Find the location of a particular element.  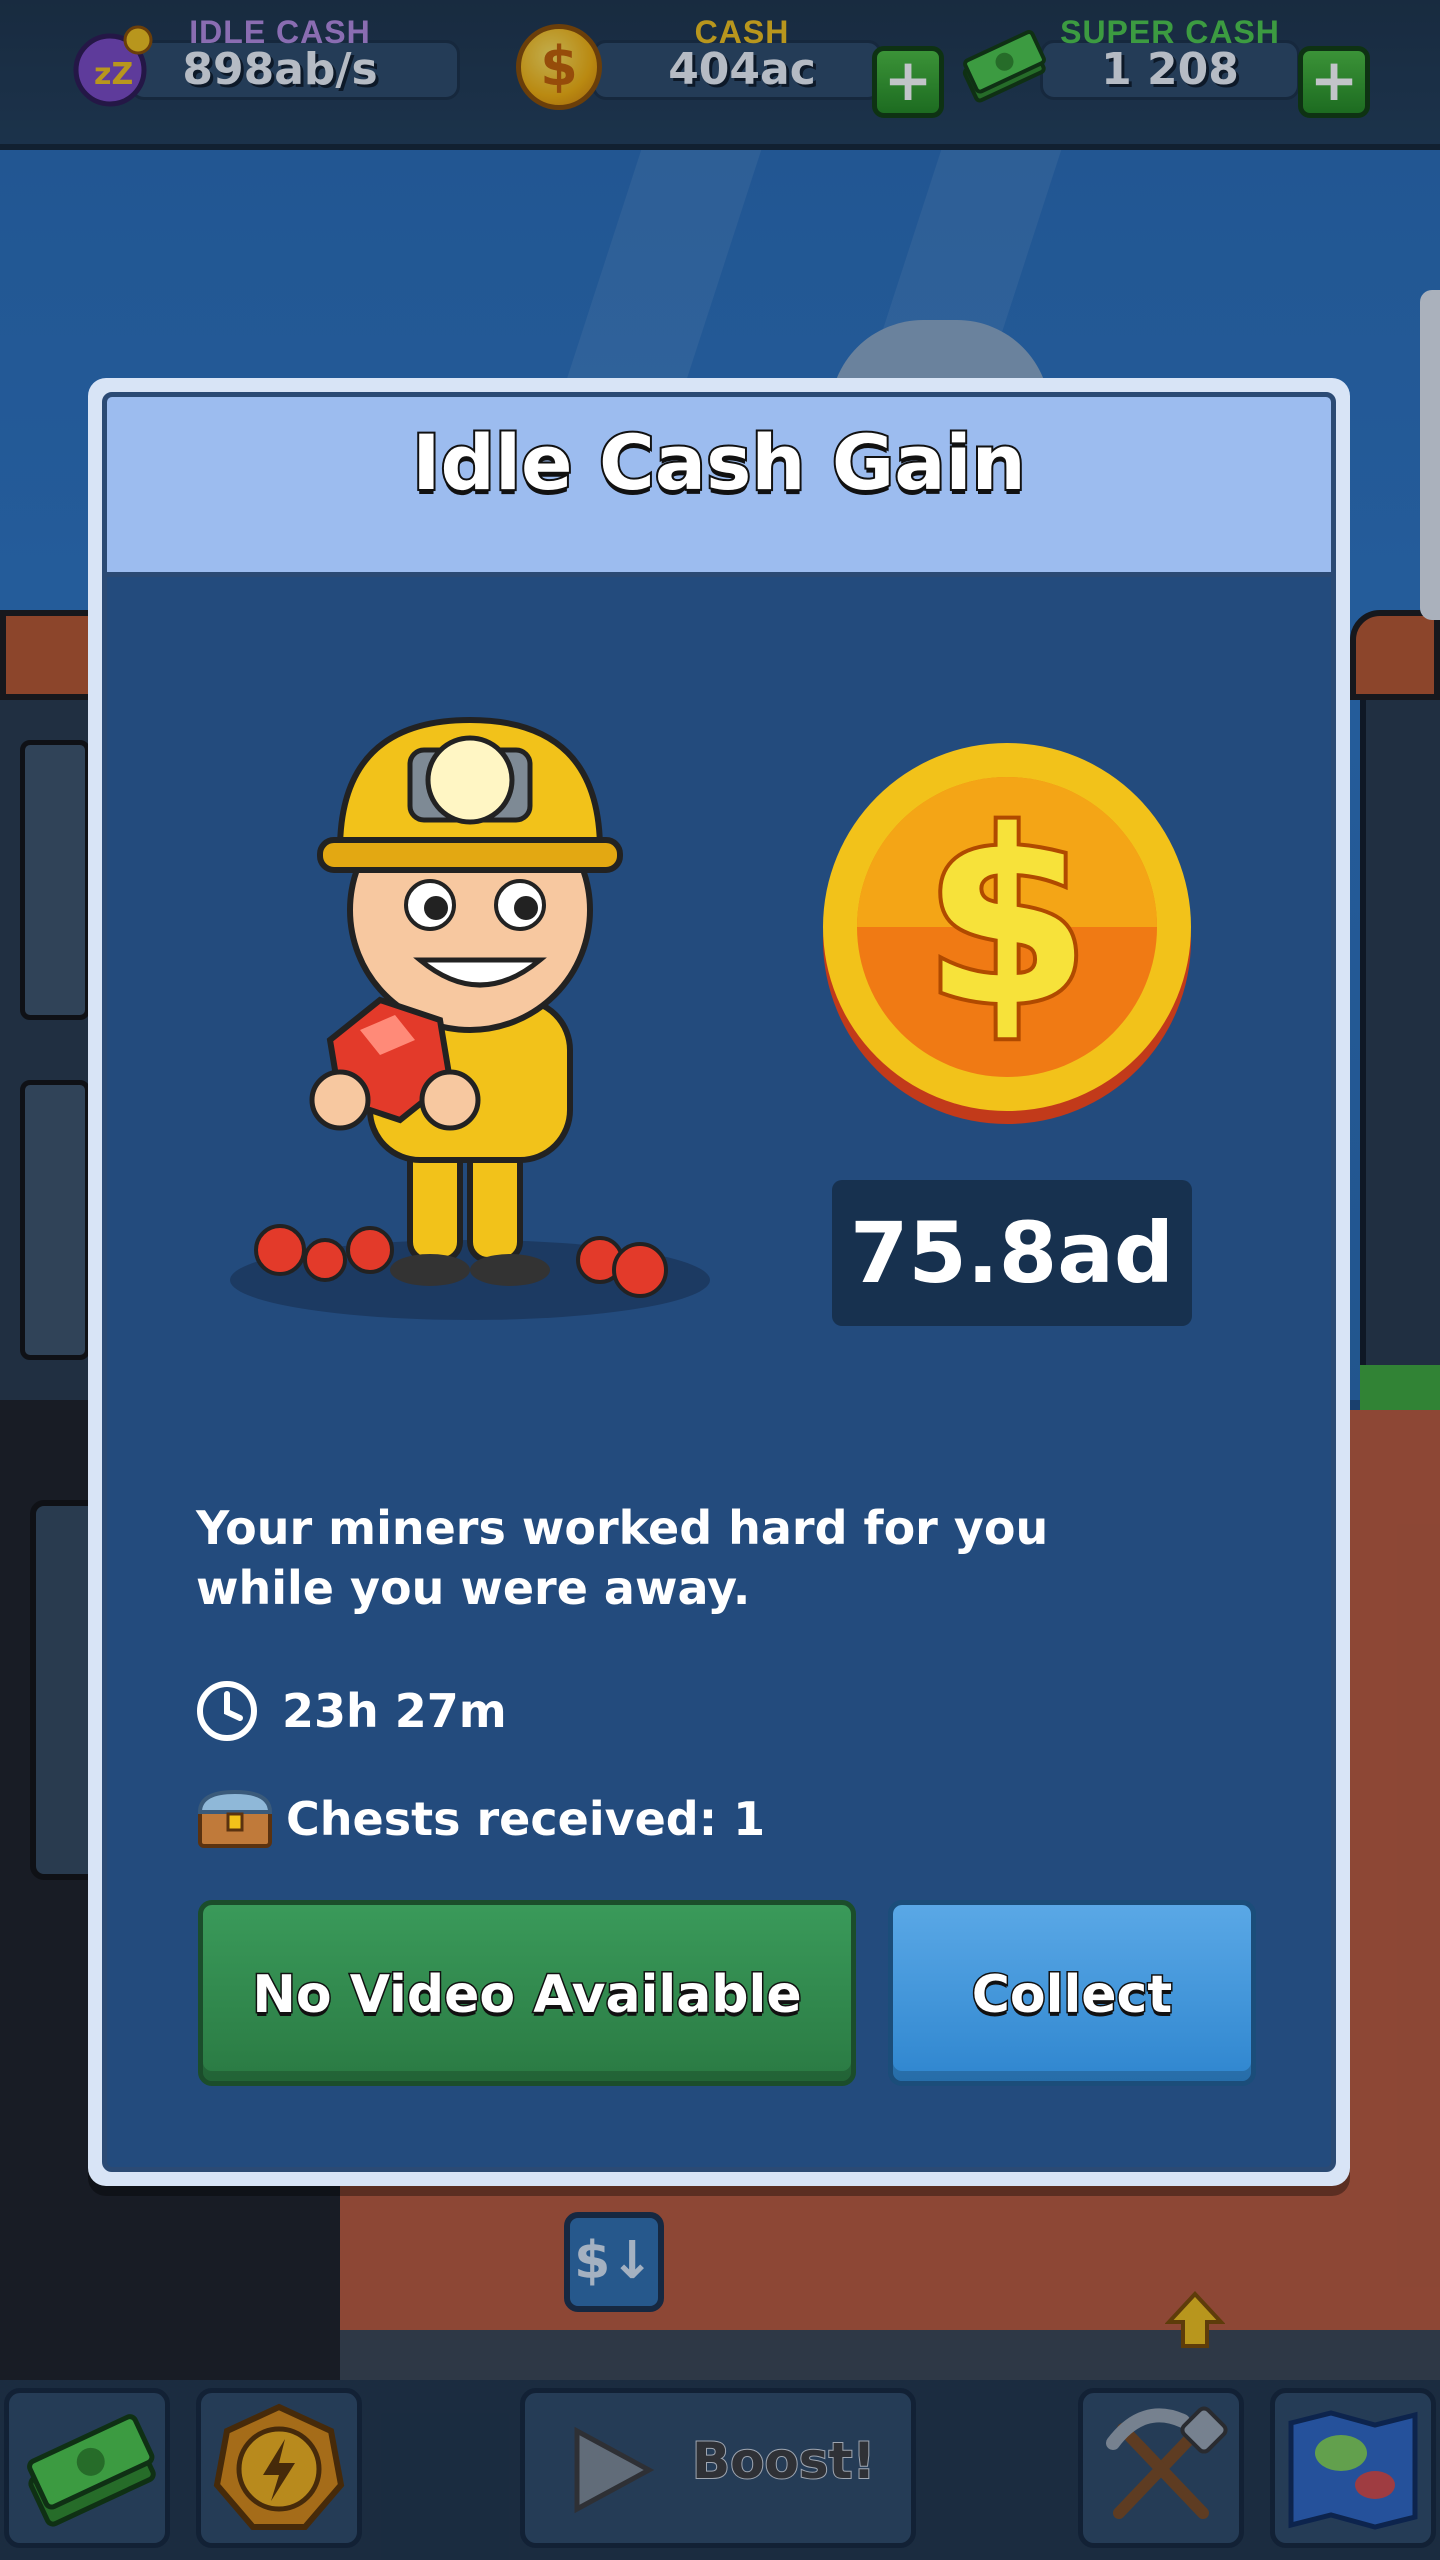

dialog-title: Idle Cash Gain is located at coordinates (718, 462).